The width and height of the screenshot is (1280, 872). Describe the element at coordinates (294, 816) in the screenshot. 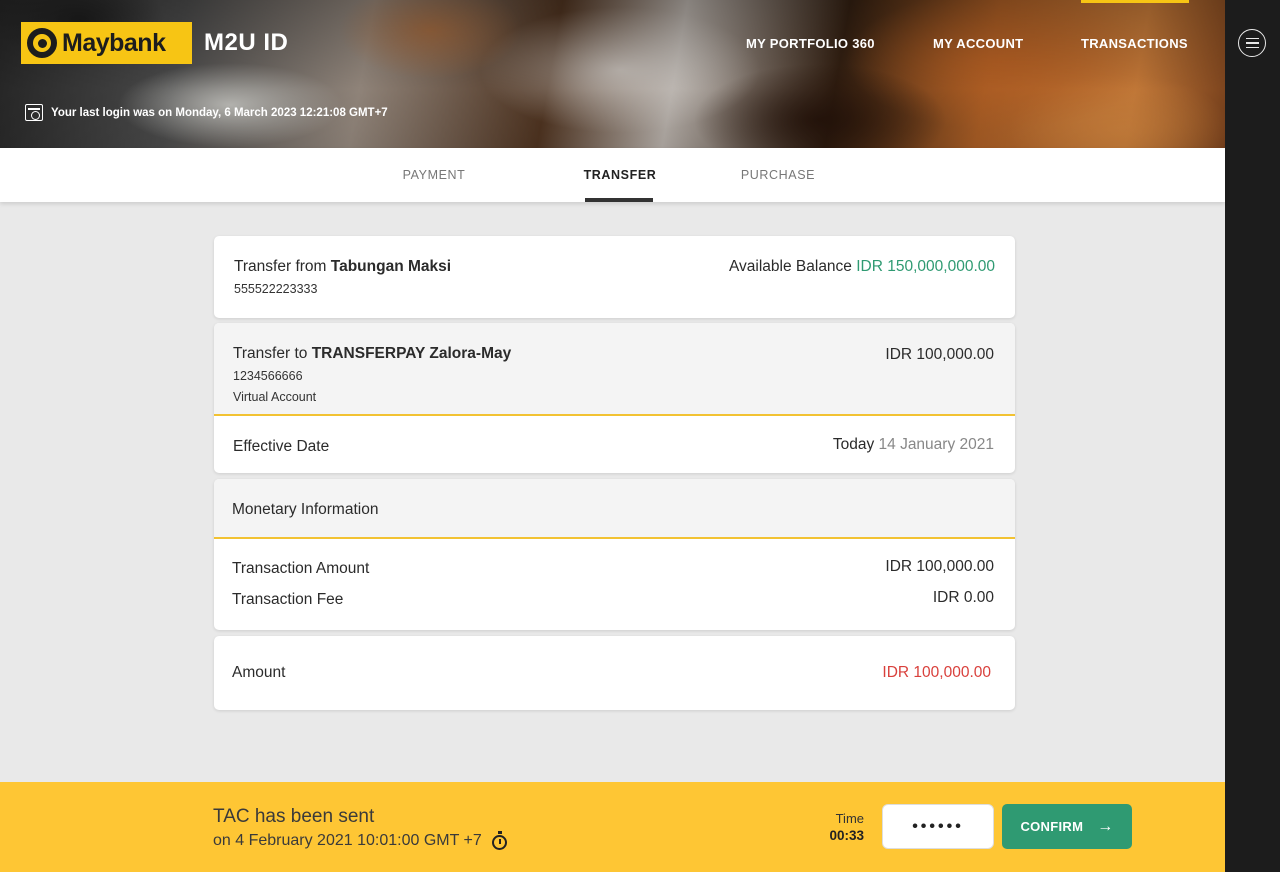

I see `tac-title: TAC has been sent` at that location.